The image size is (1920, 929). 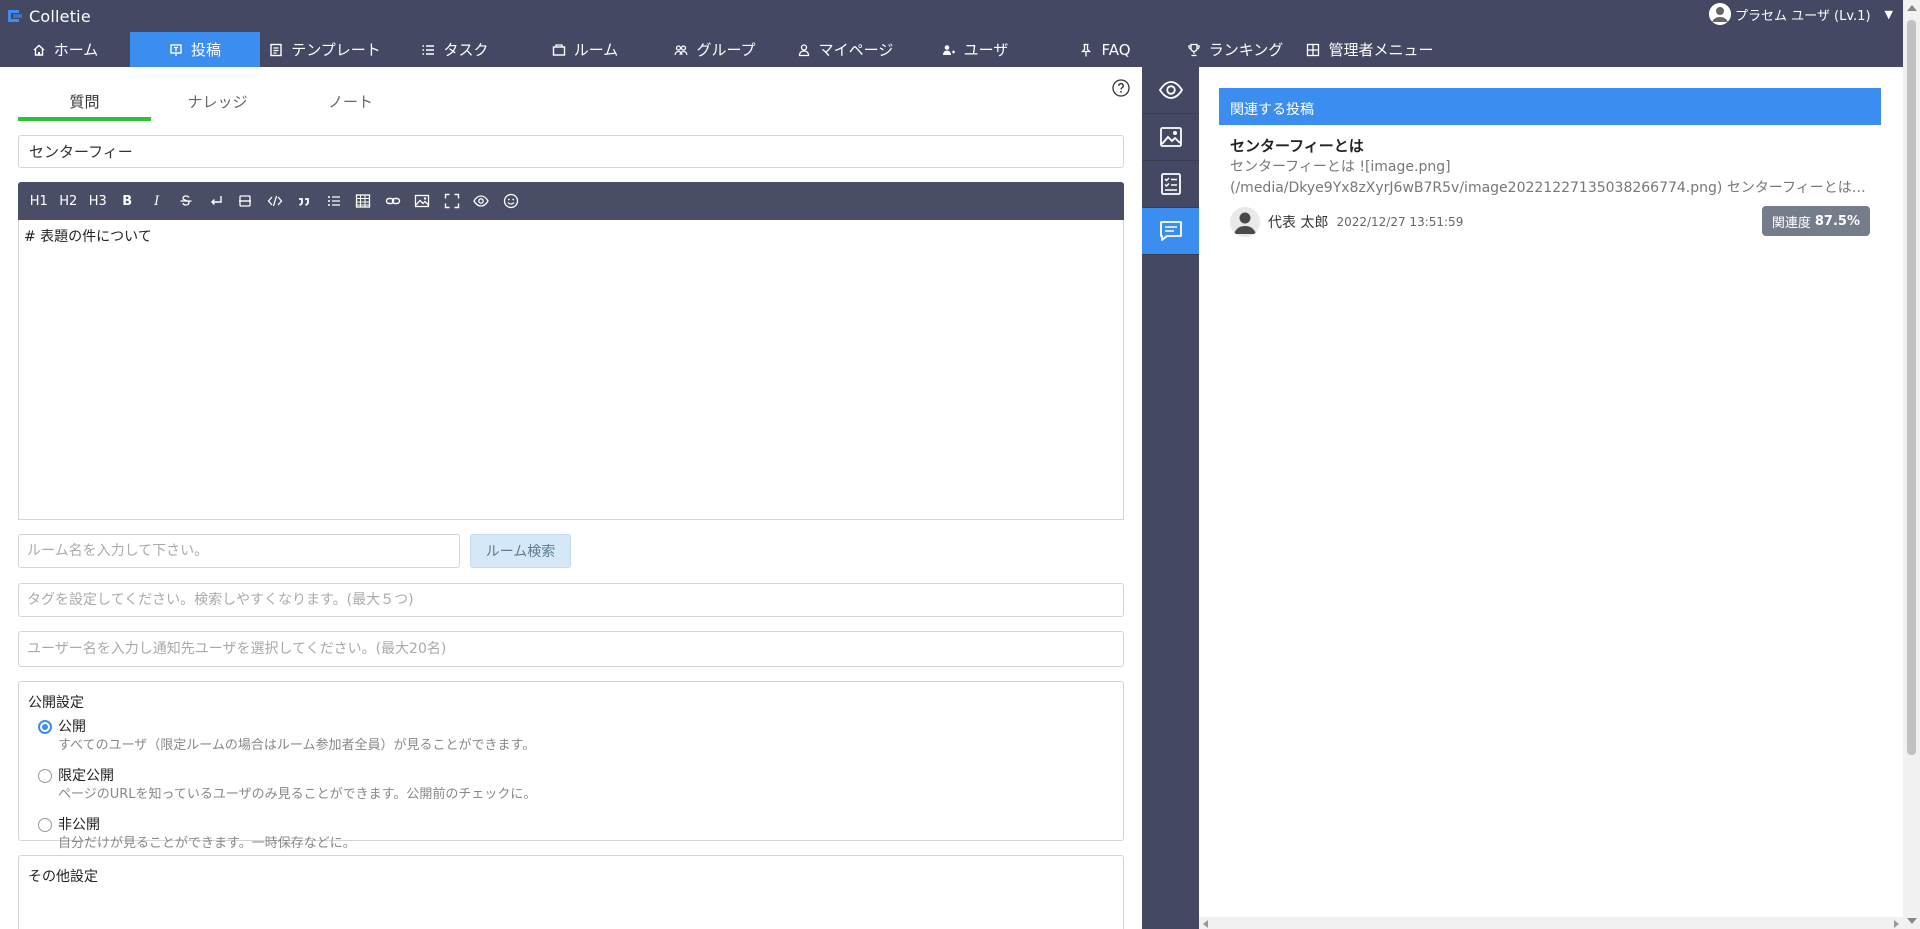 I want to click on emoji-button, so click(x=511, y=201).